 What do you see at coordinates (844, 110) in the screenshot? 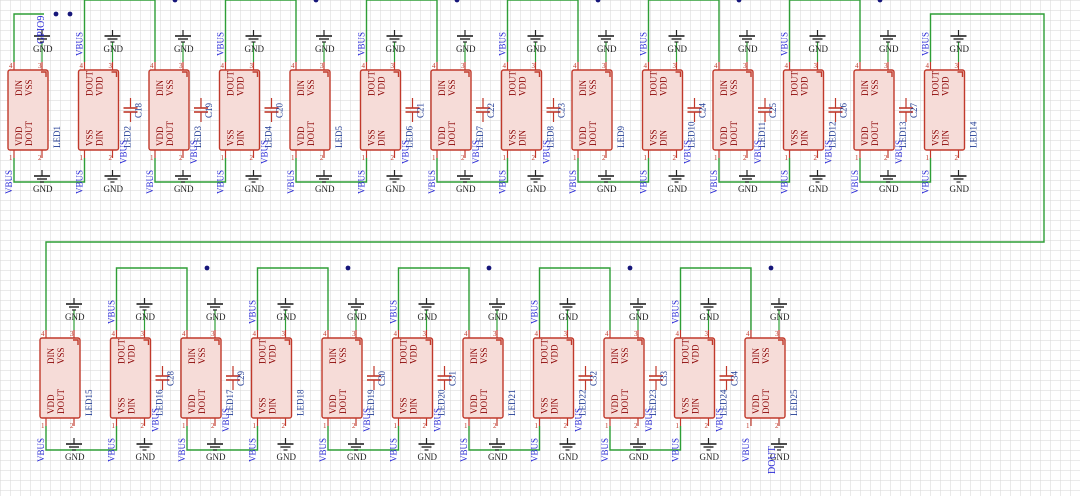
I see `cap-designator: C26` at bounding box center [844, 110].